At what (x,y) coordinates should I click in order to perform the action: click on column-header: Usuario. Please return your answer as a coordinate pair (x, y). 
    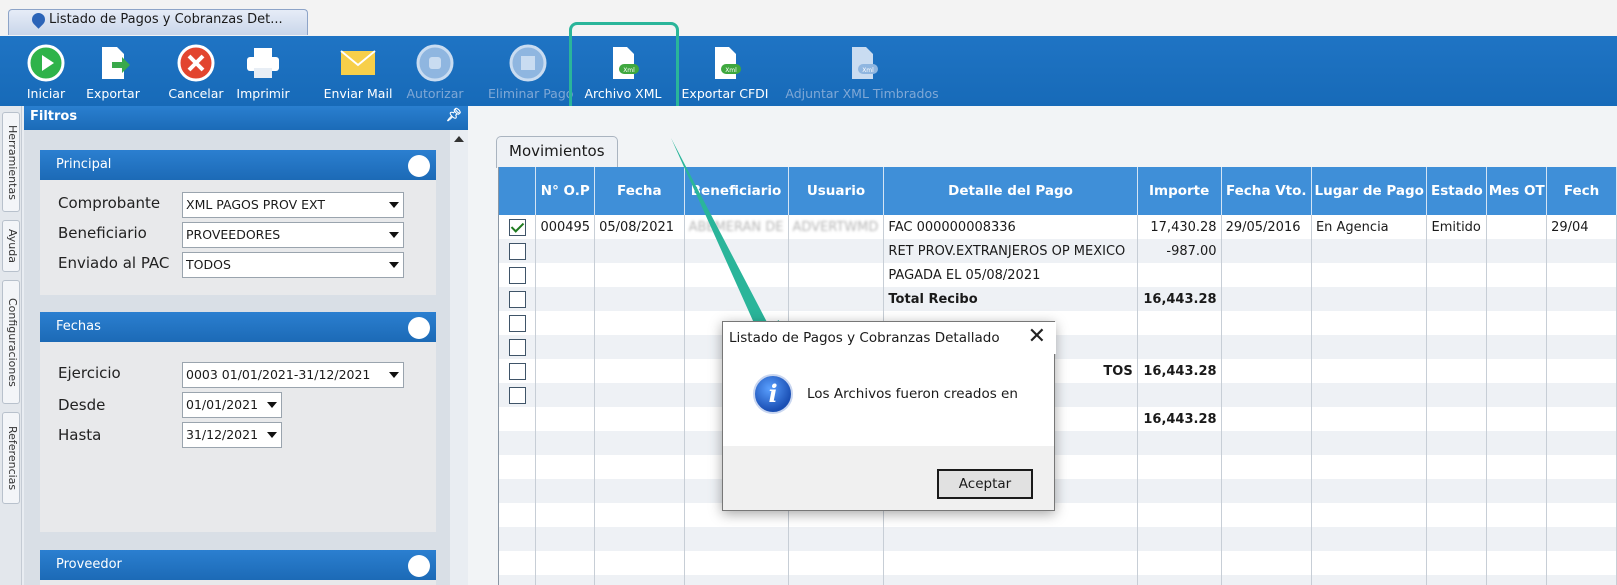
    Looking at the image, I should click on (836, 191).